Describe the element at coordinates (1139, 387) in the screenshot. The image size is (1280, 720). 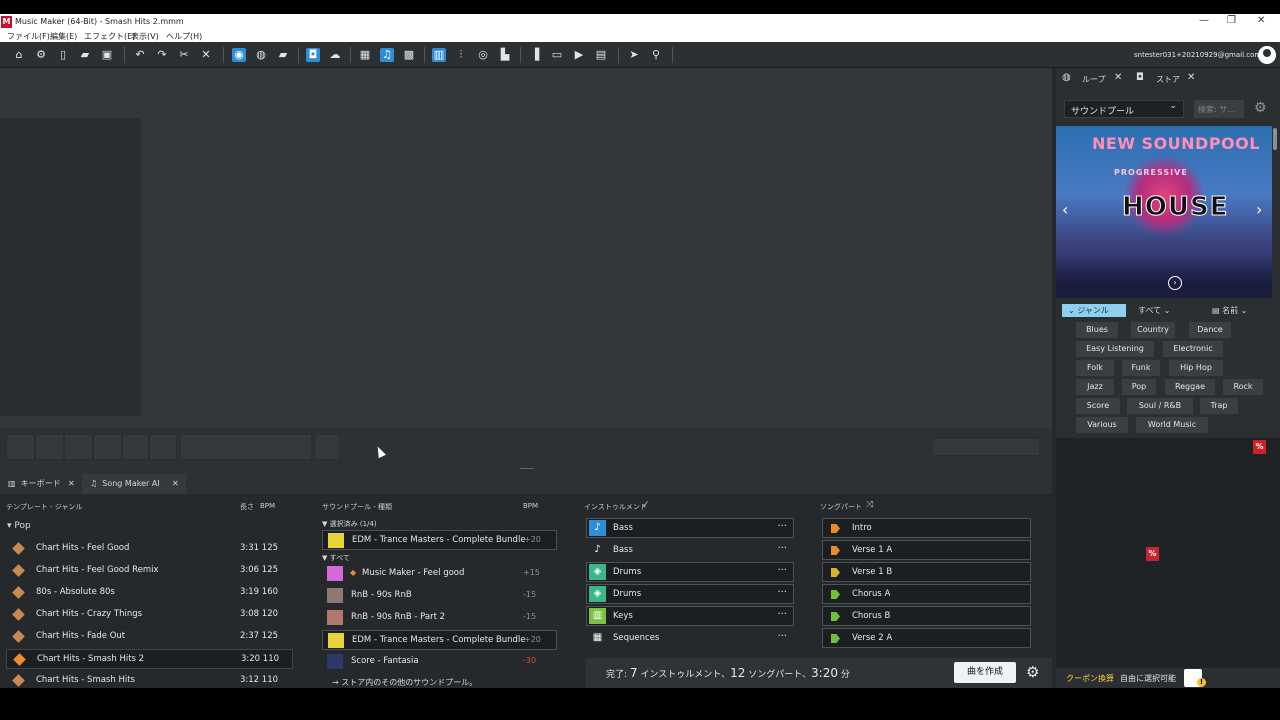
I see `genre-pop-button: Pop` at that location.